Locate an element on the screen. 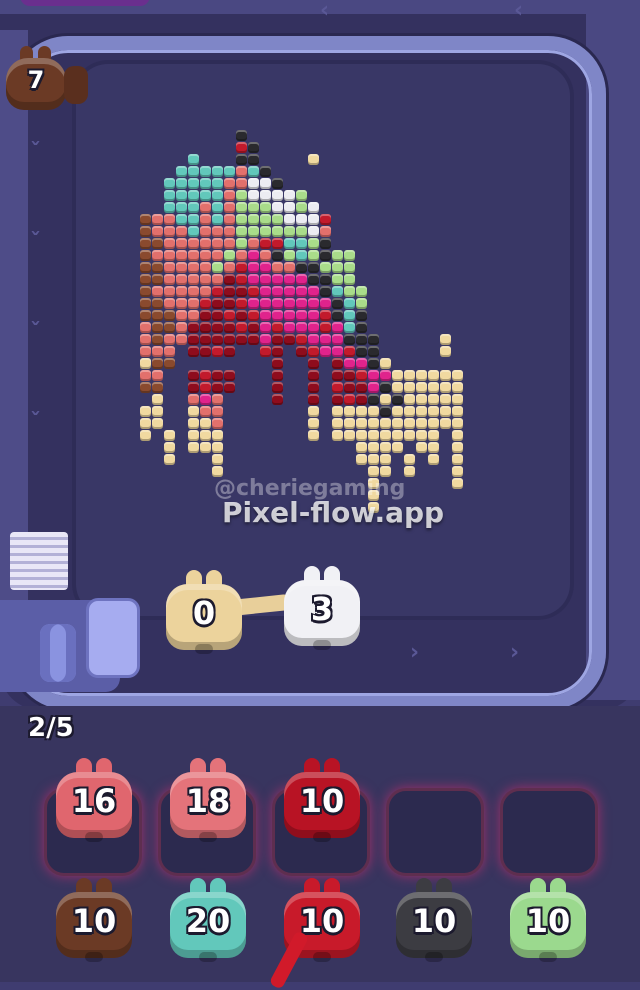 The width and height of the screenshot is (640, 990). slot-shooter: 18 is located at coordinates (208, 800).